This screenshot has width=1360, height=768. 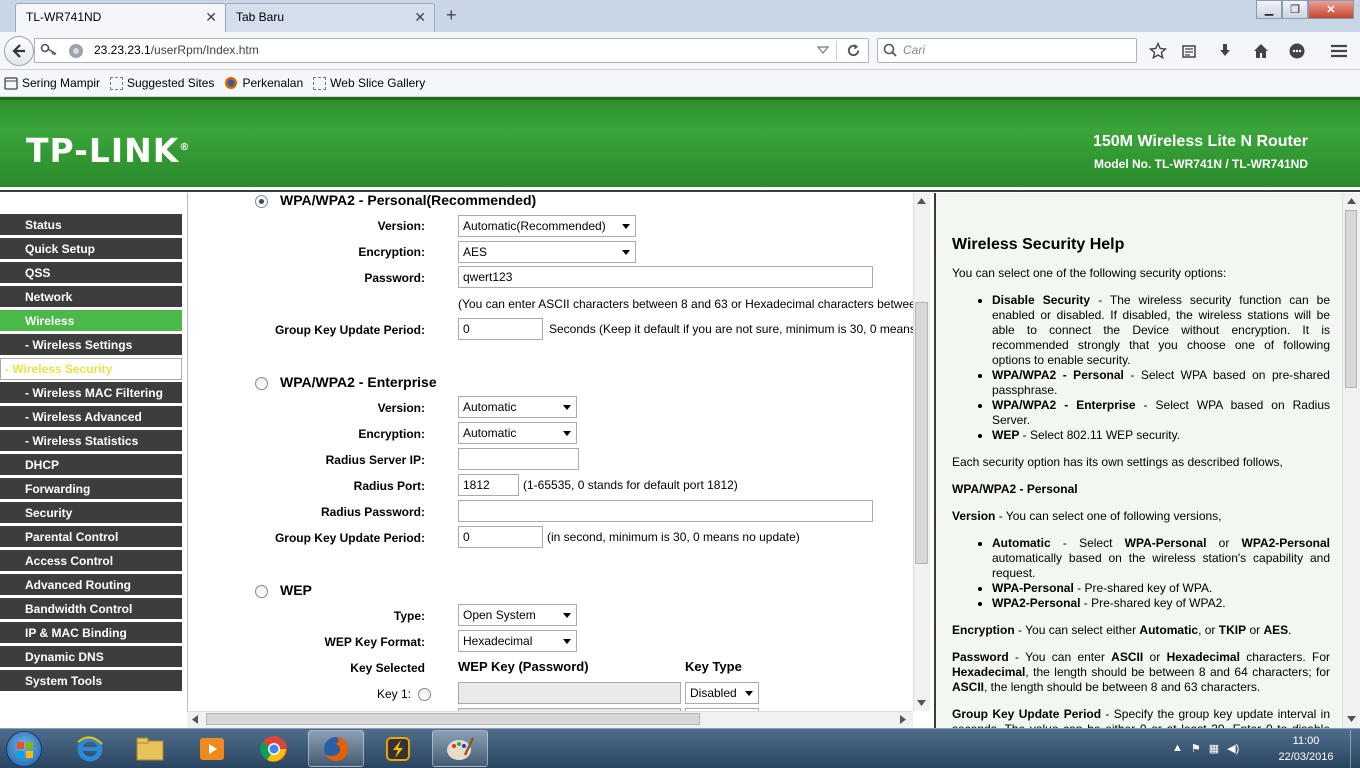 I want to click on select-key1-type: Disabled, so click(x=722, y=693).